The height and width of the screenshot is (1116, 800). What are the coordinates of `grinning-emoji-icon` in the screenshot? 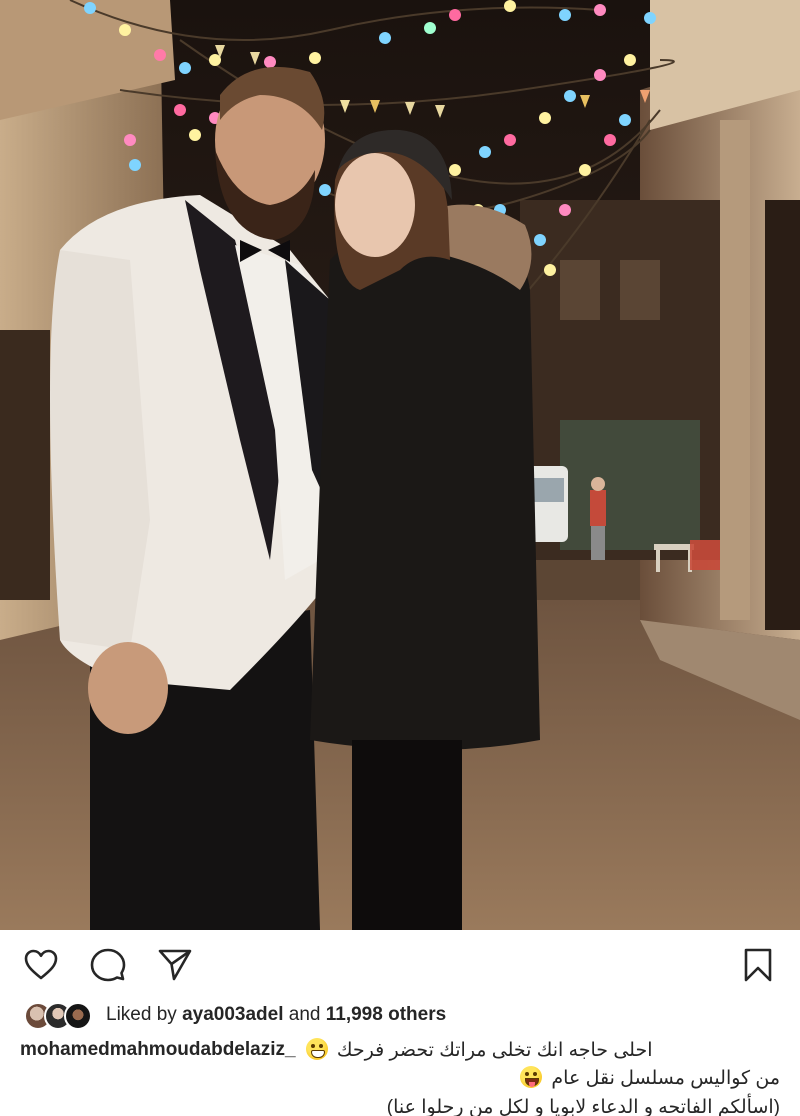 It's located at (316, 1049).